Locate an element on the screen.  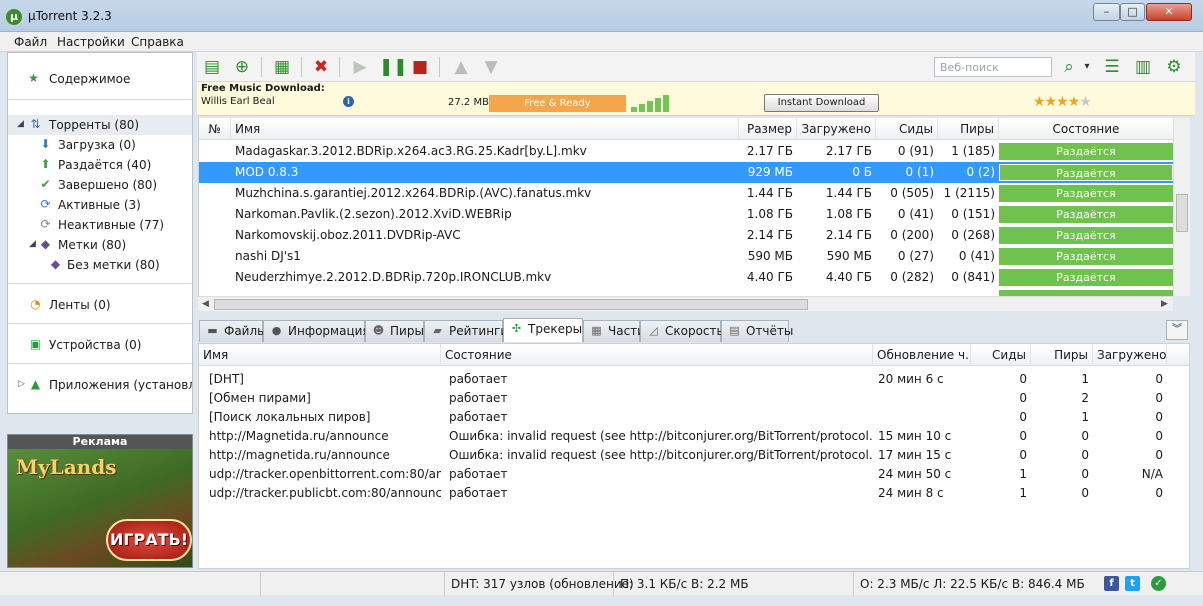
torrent-list-vertical-scrollbar is located at coordinates (1181, 207).